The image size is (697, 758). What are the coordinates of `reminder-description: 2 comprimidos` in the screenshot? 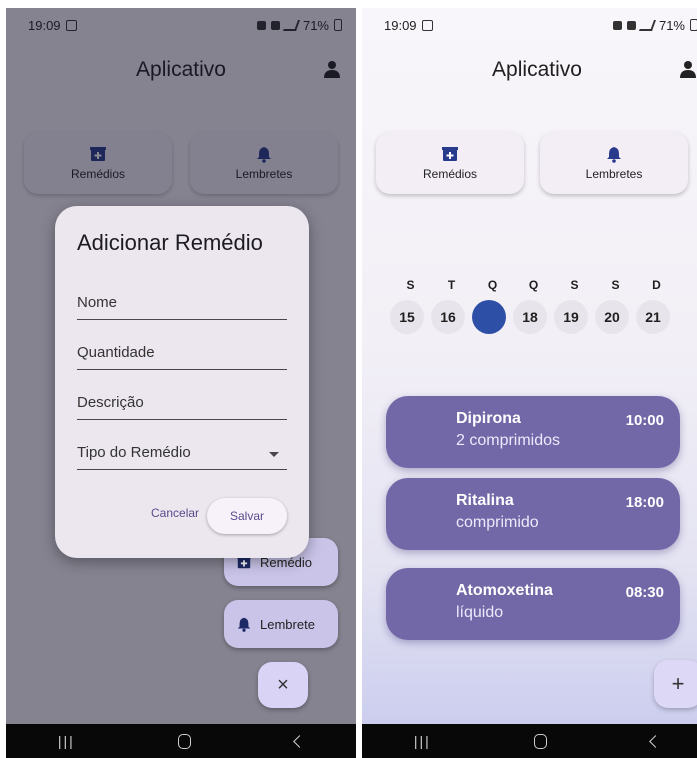 It's located at (508, 440).